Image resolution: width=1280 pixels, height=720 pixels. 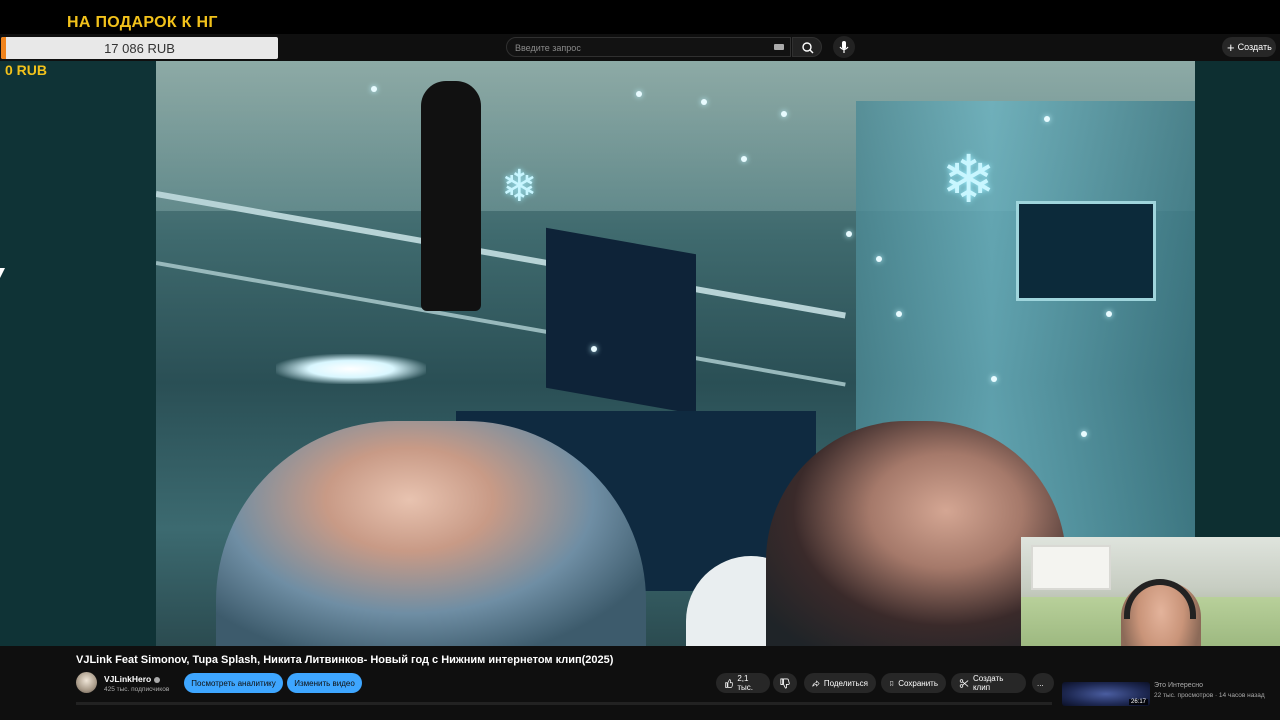 What do you see at coordinates (351, 369) in the screenshot?
I see `video-scene-light-beam` at bounding box center [351, 369].